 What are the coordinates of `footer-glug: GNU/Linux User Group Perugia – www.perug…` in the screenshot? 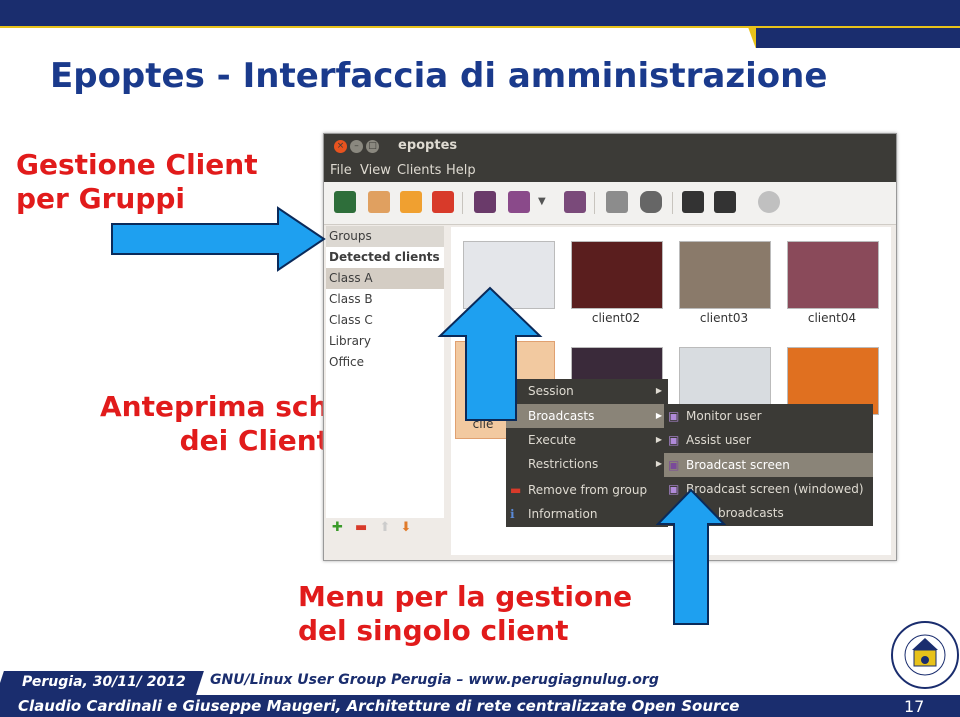 It's located at (434, 680).